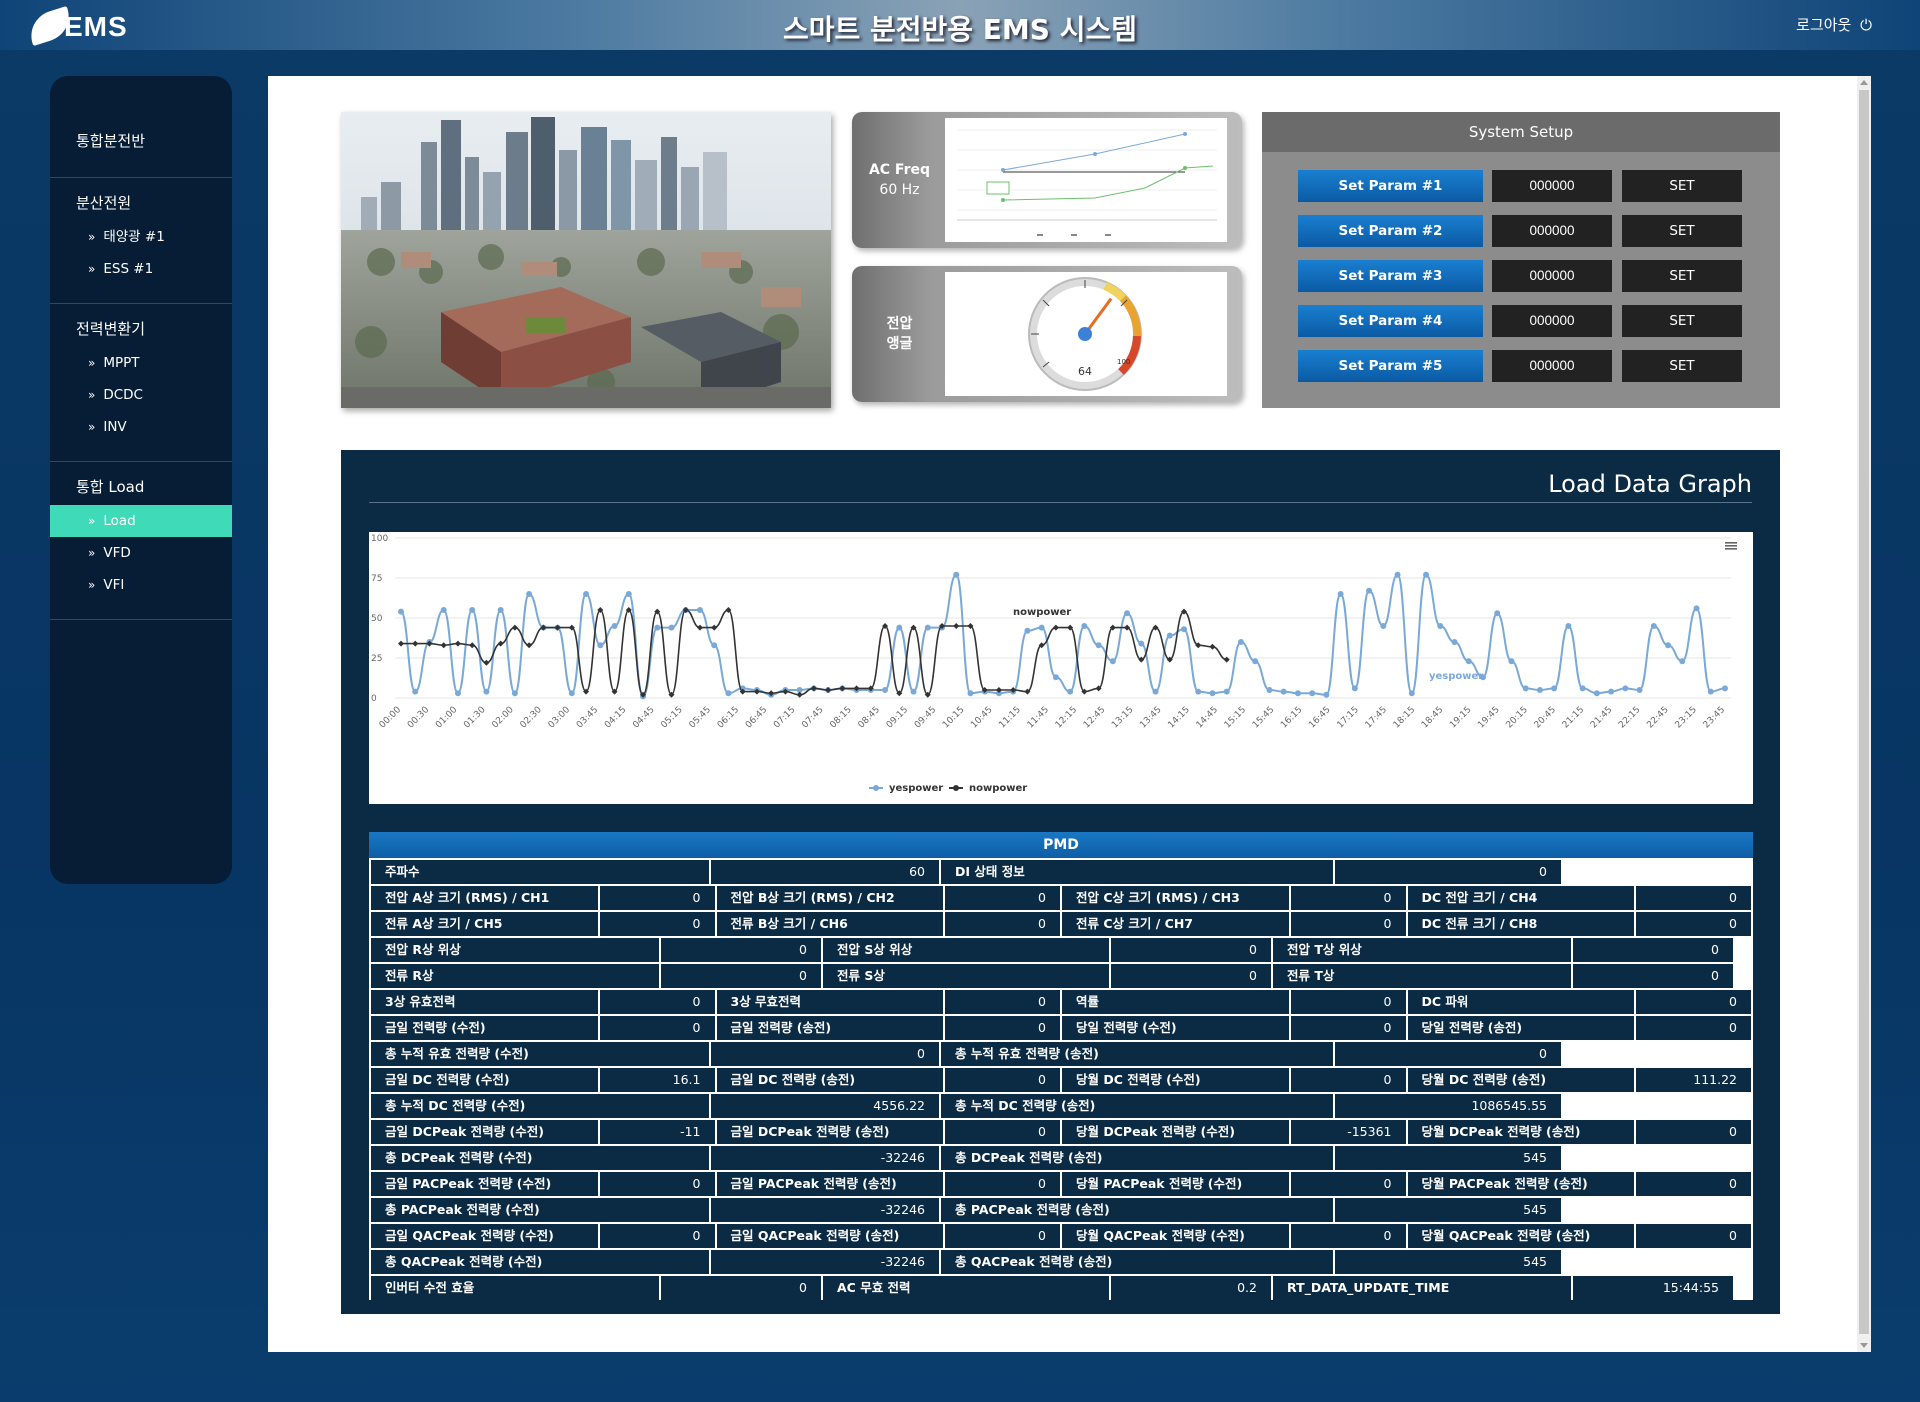 This screenshot has height=1402, width=1920. What do you see at coordinates (141, 363) in the screenshot?
I see `sidebar-item: » MPPT` at bounding box center [141, 363].